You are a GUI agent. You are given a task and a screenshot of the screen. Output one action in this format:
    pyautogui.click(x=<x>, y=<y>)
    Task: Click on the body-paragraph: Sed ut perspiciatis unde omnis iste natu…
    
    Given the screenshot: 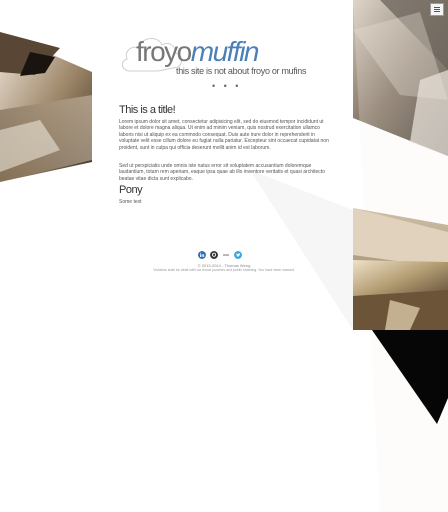 What is the action you would take?
    pyautogui.click(x=222, y=172)
    